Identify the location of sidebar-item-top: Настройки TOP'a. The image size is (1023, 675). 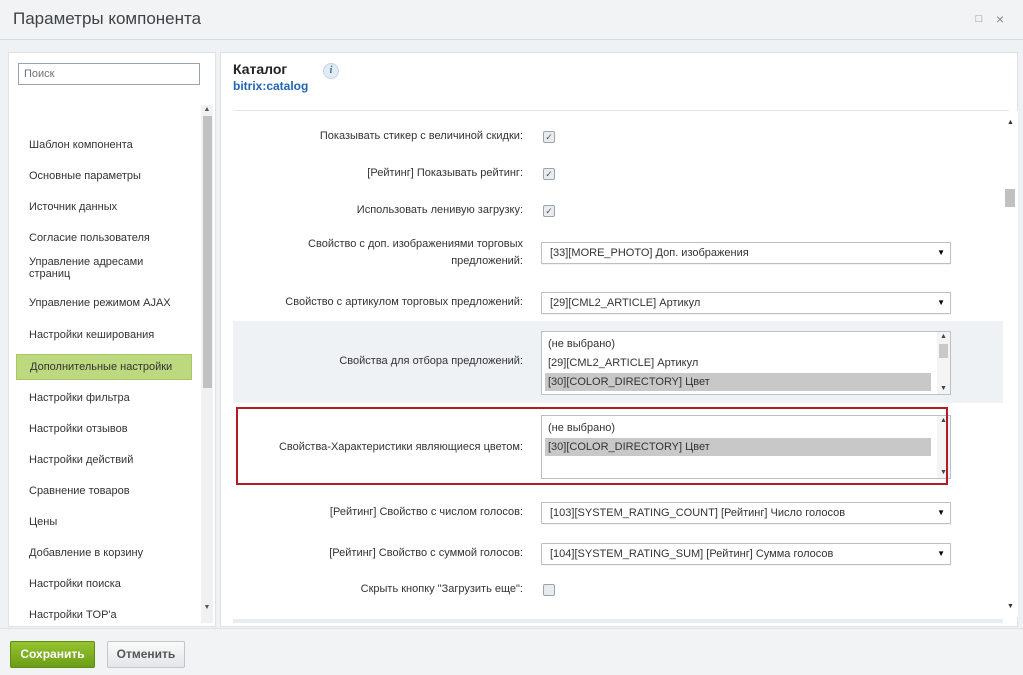
(104, 615).